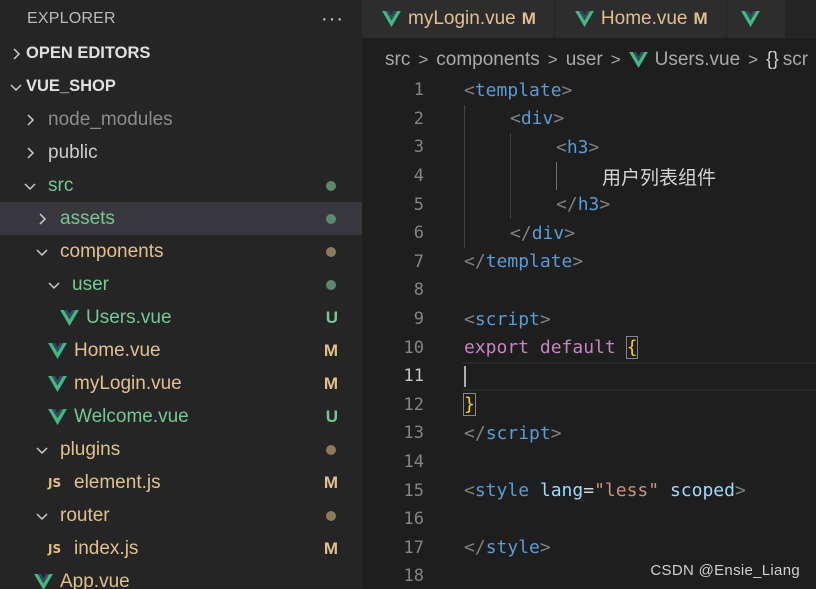  What do you see at coordinates (181, 515) in the screenshot?
I see `tree-folder-router: router` at bounding box center [181, 515].